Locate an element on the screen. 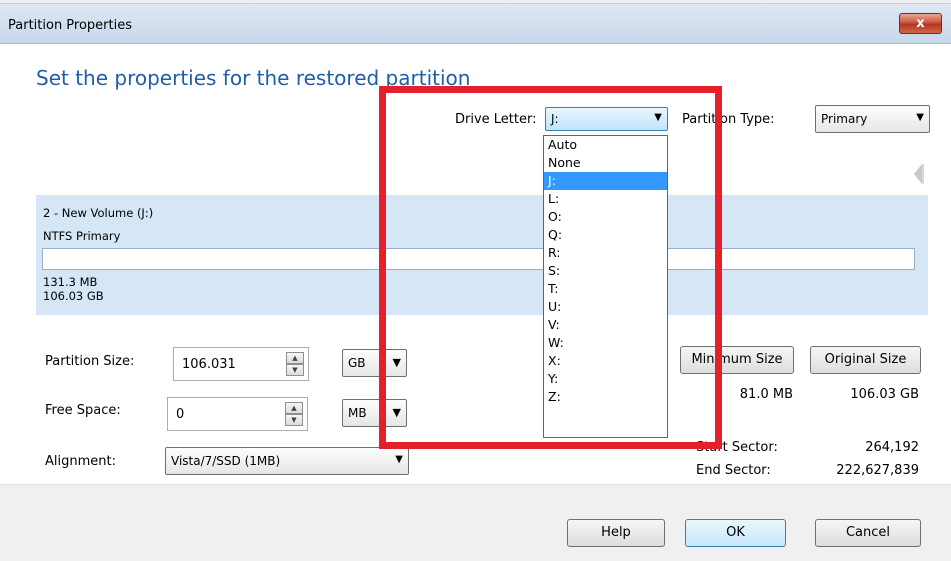 The width and height of the screenshot is (951, 561). drive-letter-option: Y: is located at coordinates (605, 379).